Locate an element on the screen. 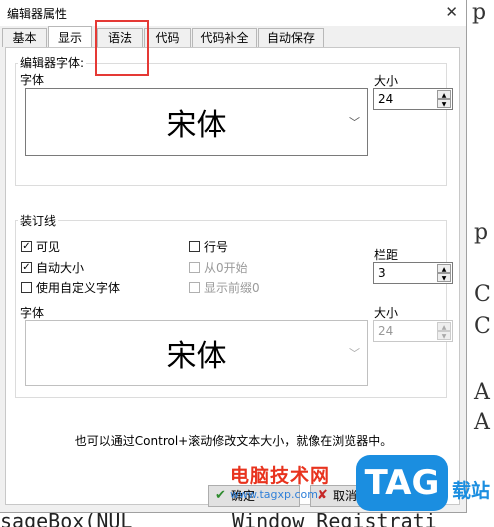 The height and width of the screenshot is (527, 494). line-numbers-checkbox: 行号 is located at coordinates (208, 246).